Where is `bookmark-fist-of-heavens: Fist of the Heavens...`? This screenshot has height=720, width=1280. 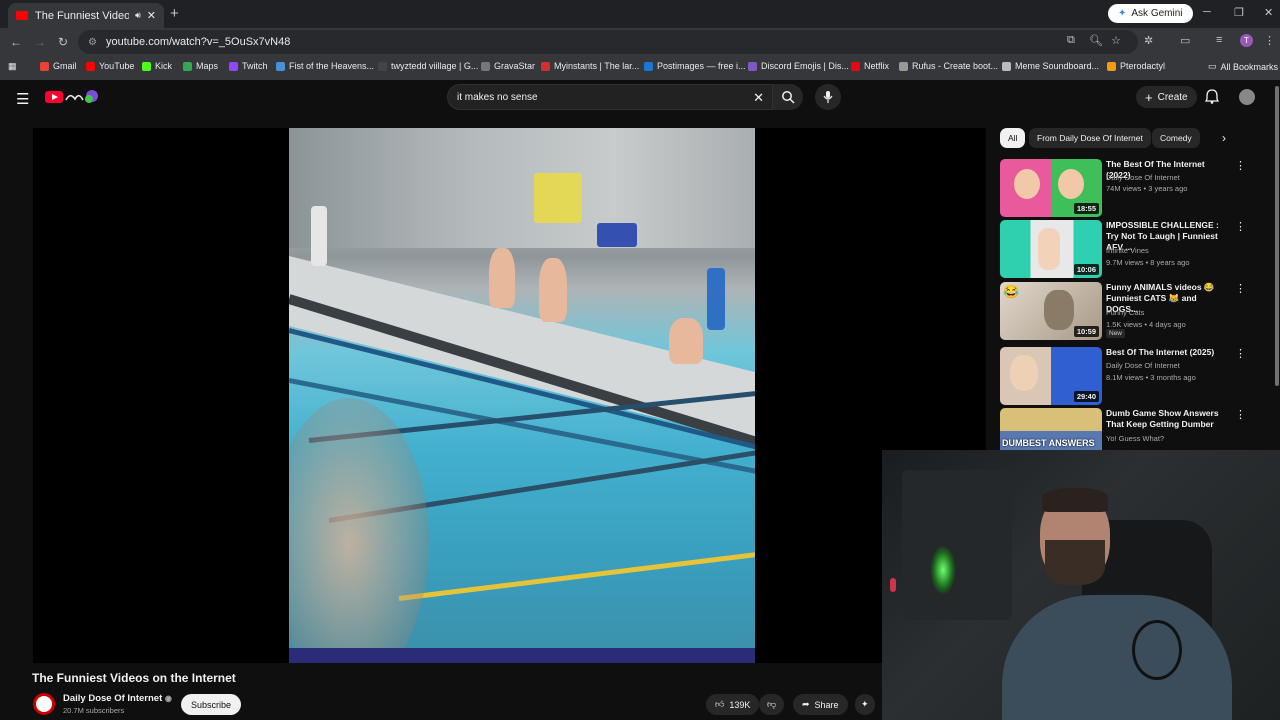
bookmark-fist-of-heavens: Fist of the Heavens... is located at coordinates (325, 66).